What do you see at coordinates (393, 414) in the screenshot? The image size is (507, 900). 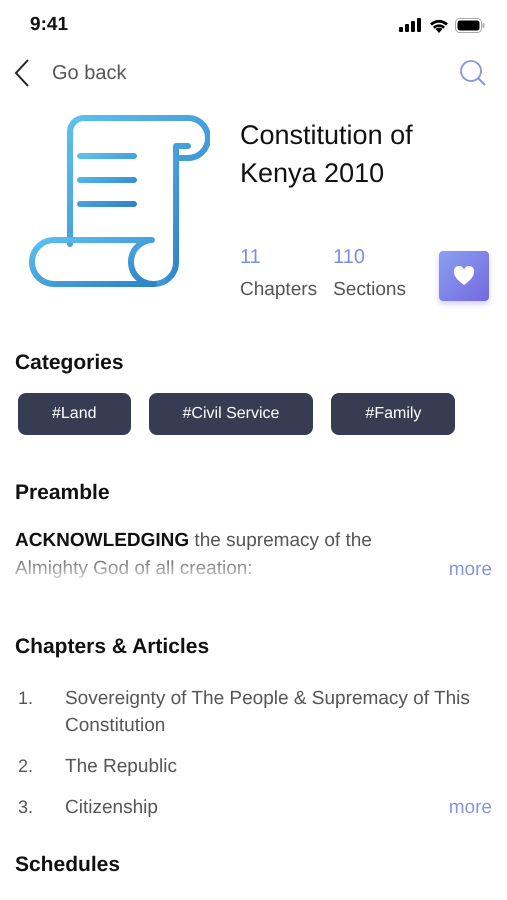 I see `category-tag: #Family` at bounding box center [393, 414].